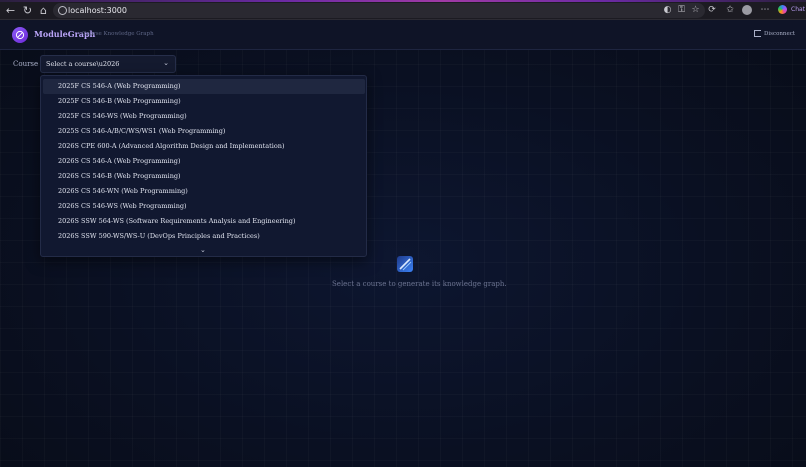 The width and height of the screenshot is (806, 467). What do you see at coordinates (27, 10) in the screenshot?
I see `reload-icon: ↻` at bounding box center [27, 10].